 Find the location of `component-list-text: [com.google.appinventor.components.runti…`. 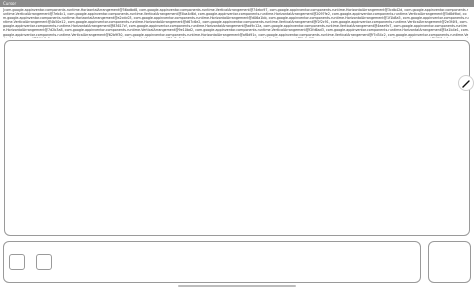

component-list-text: [com.google.appinventor.components.runti… is located at coordinates (236, 23).